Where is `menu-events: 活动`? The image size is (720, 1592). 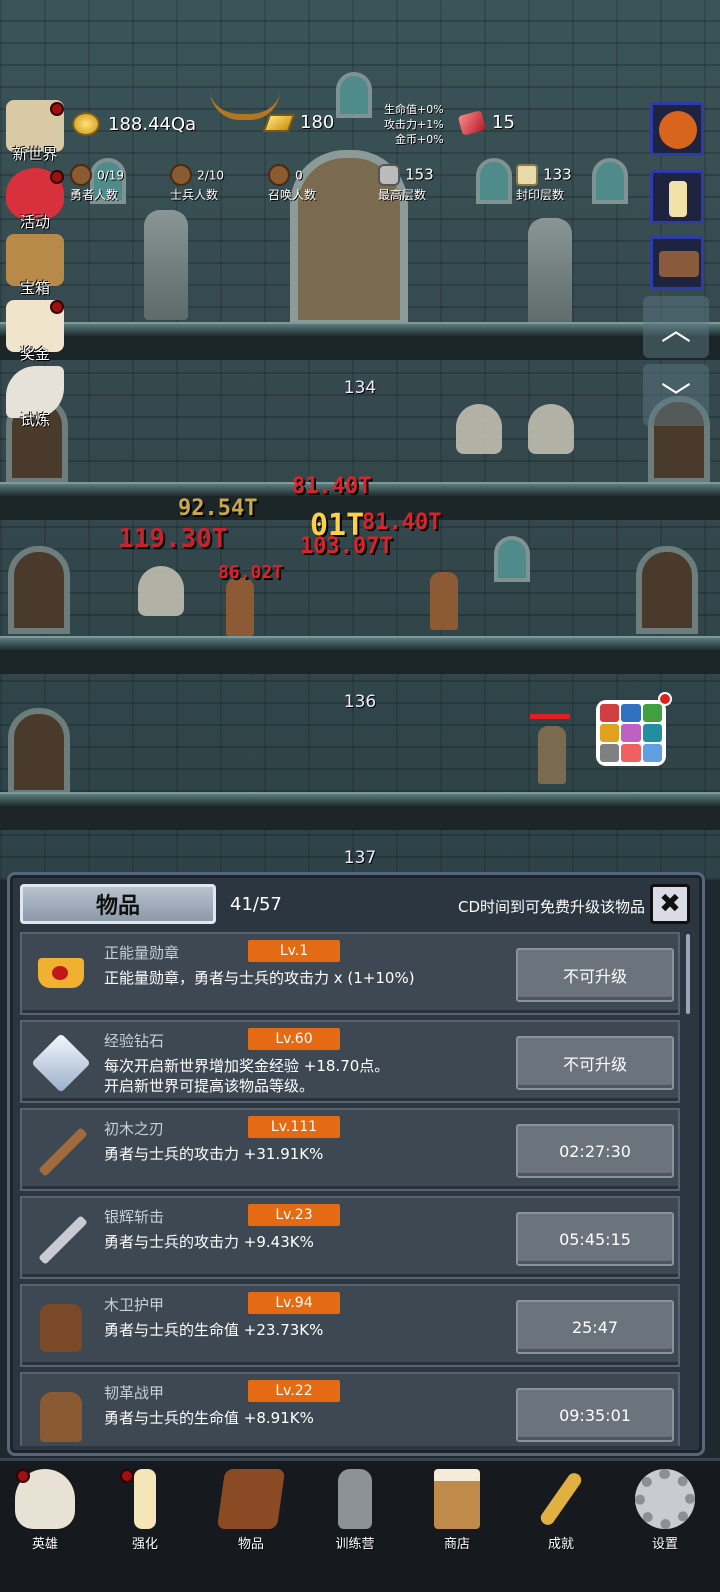
menu-events: 活动 is located at coordinates (35, 200).